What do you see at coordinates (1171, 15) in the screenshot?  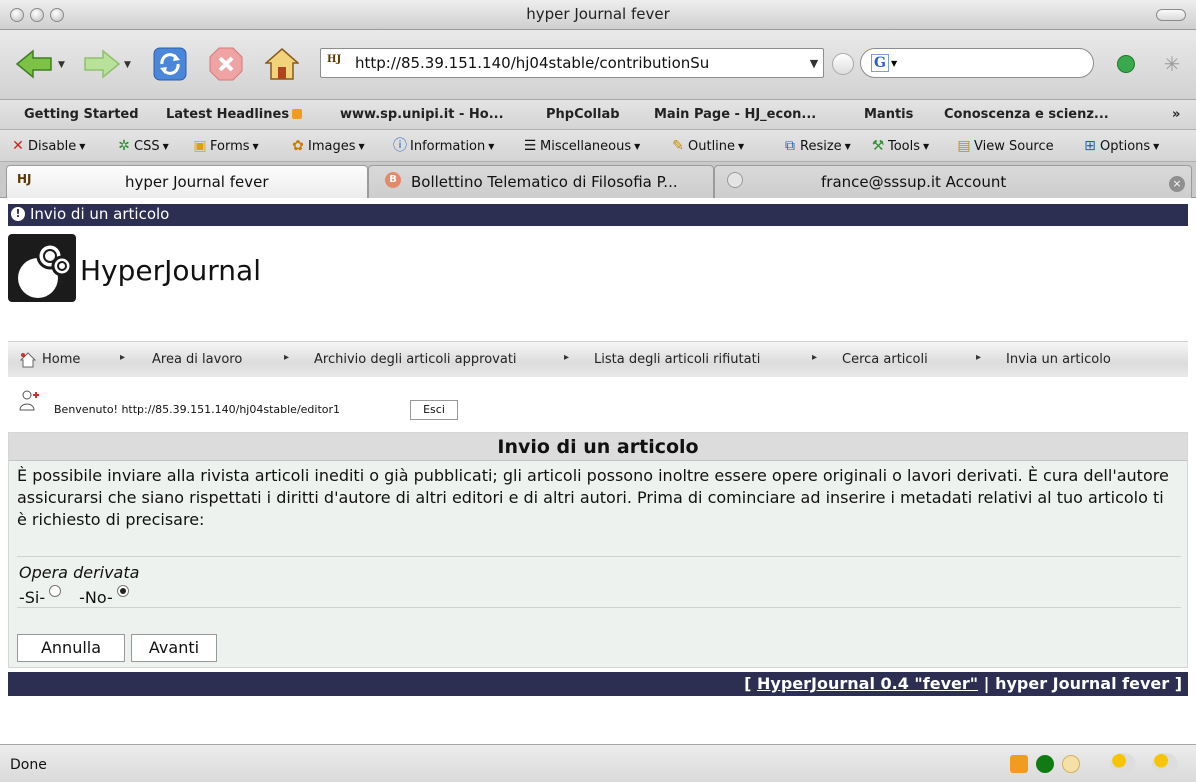 I see `toolbar-toggle-button` at bounding box center [1171, 15].